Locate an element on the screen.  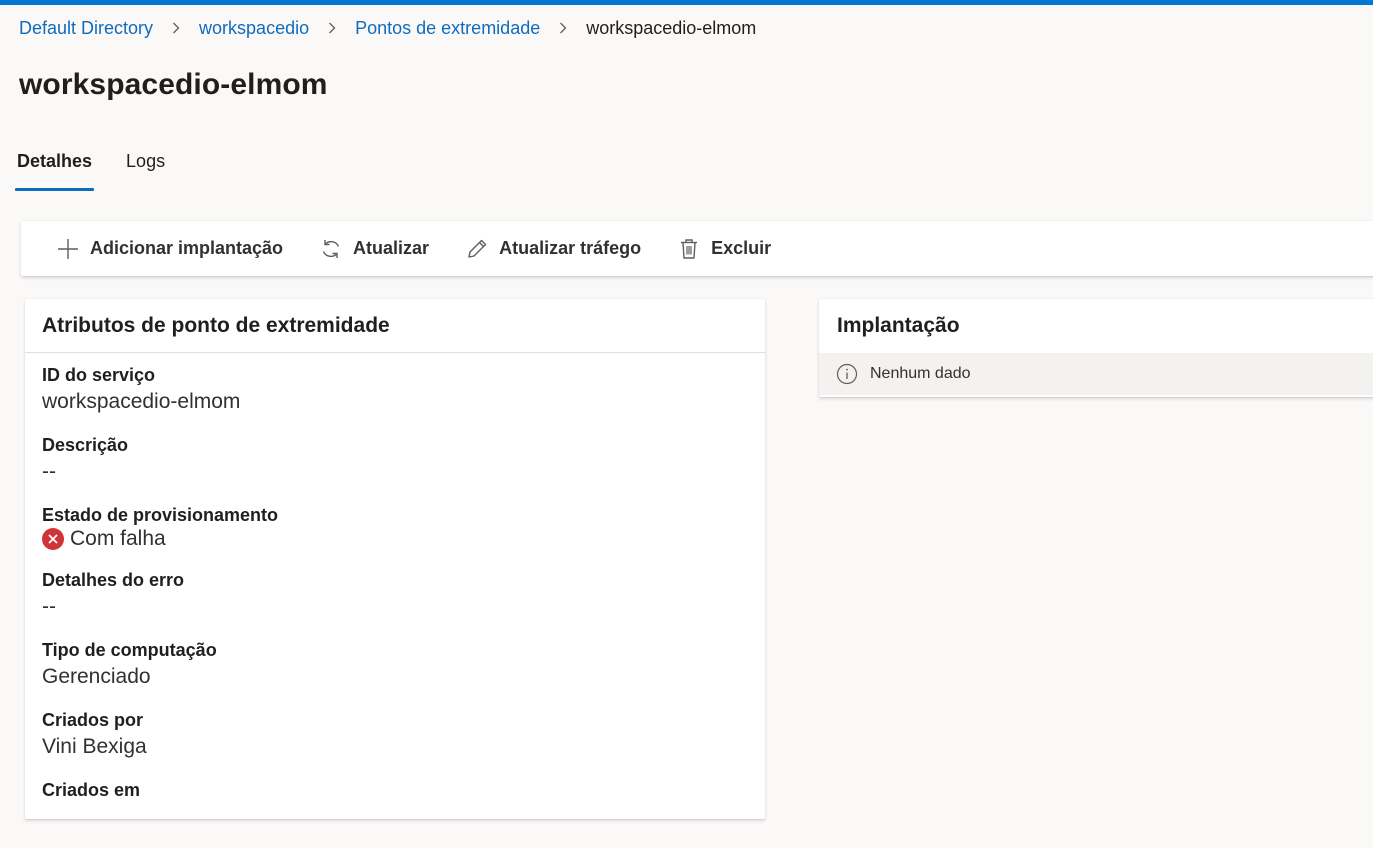
attr-provisioning-state: Estado de provisionamento Com falha is located at coordinates (395, 535).